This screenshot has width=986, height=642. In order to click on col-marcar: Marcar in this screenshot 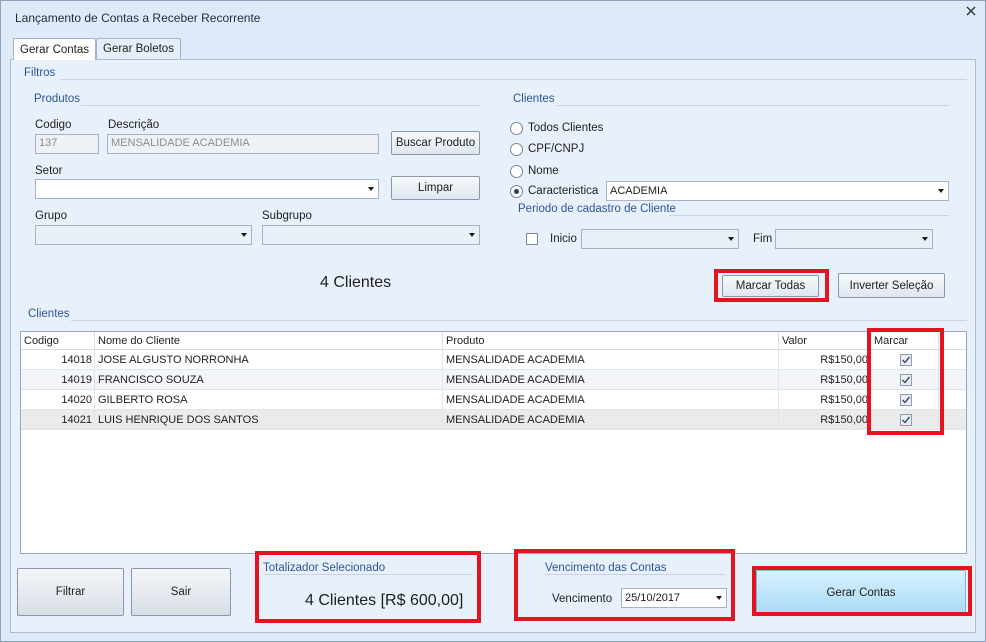, I will do `click(905, 341)`.